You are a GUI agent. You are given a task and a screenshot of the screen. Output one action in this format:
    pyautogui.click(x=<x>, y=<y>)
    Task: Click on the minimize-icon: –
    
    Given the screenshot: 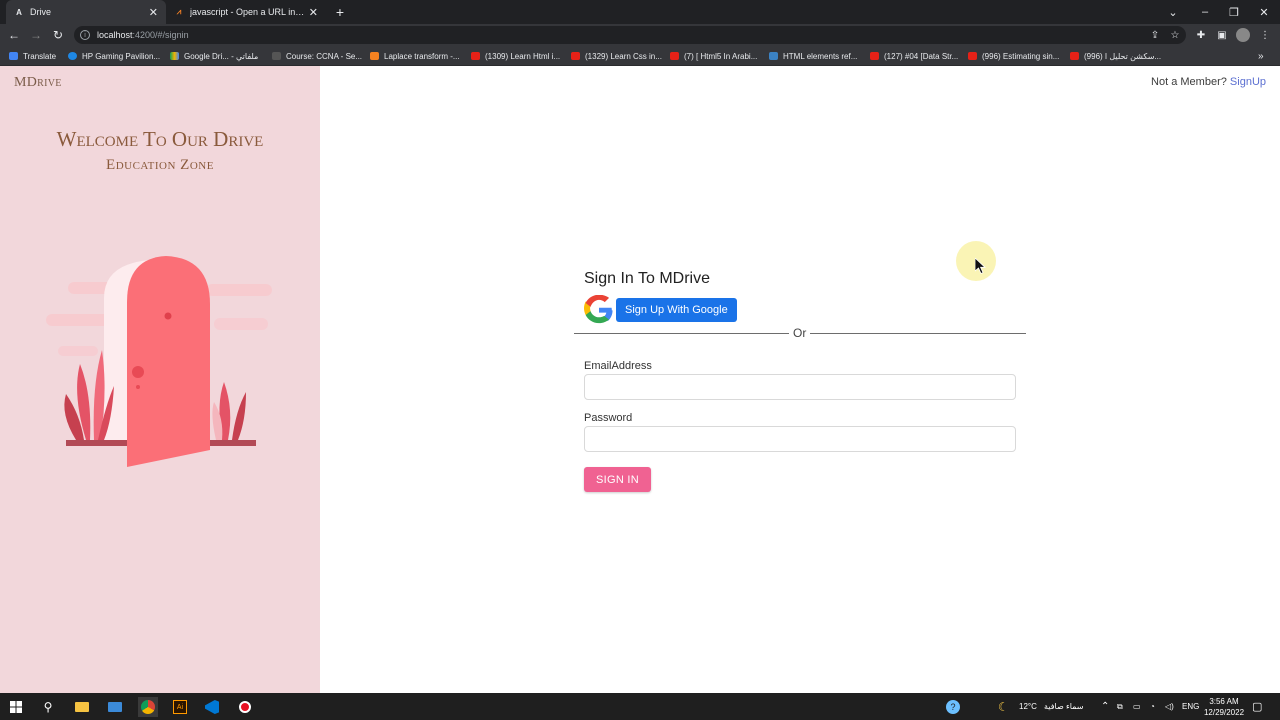 What is the action you would take?
    pyautogui.click(x=1205, y=12)
    